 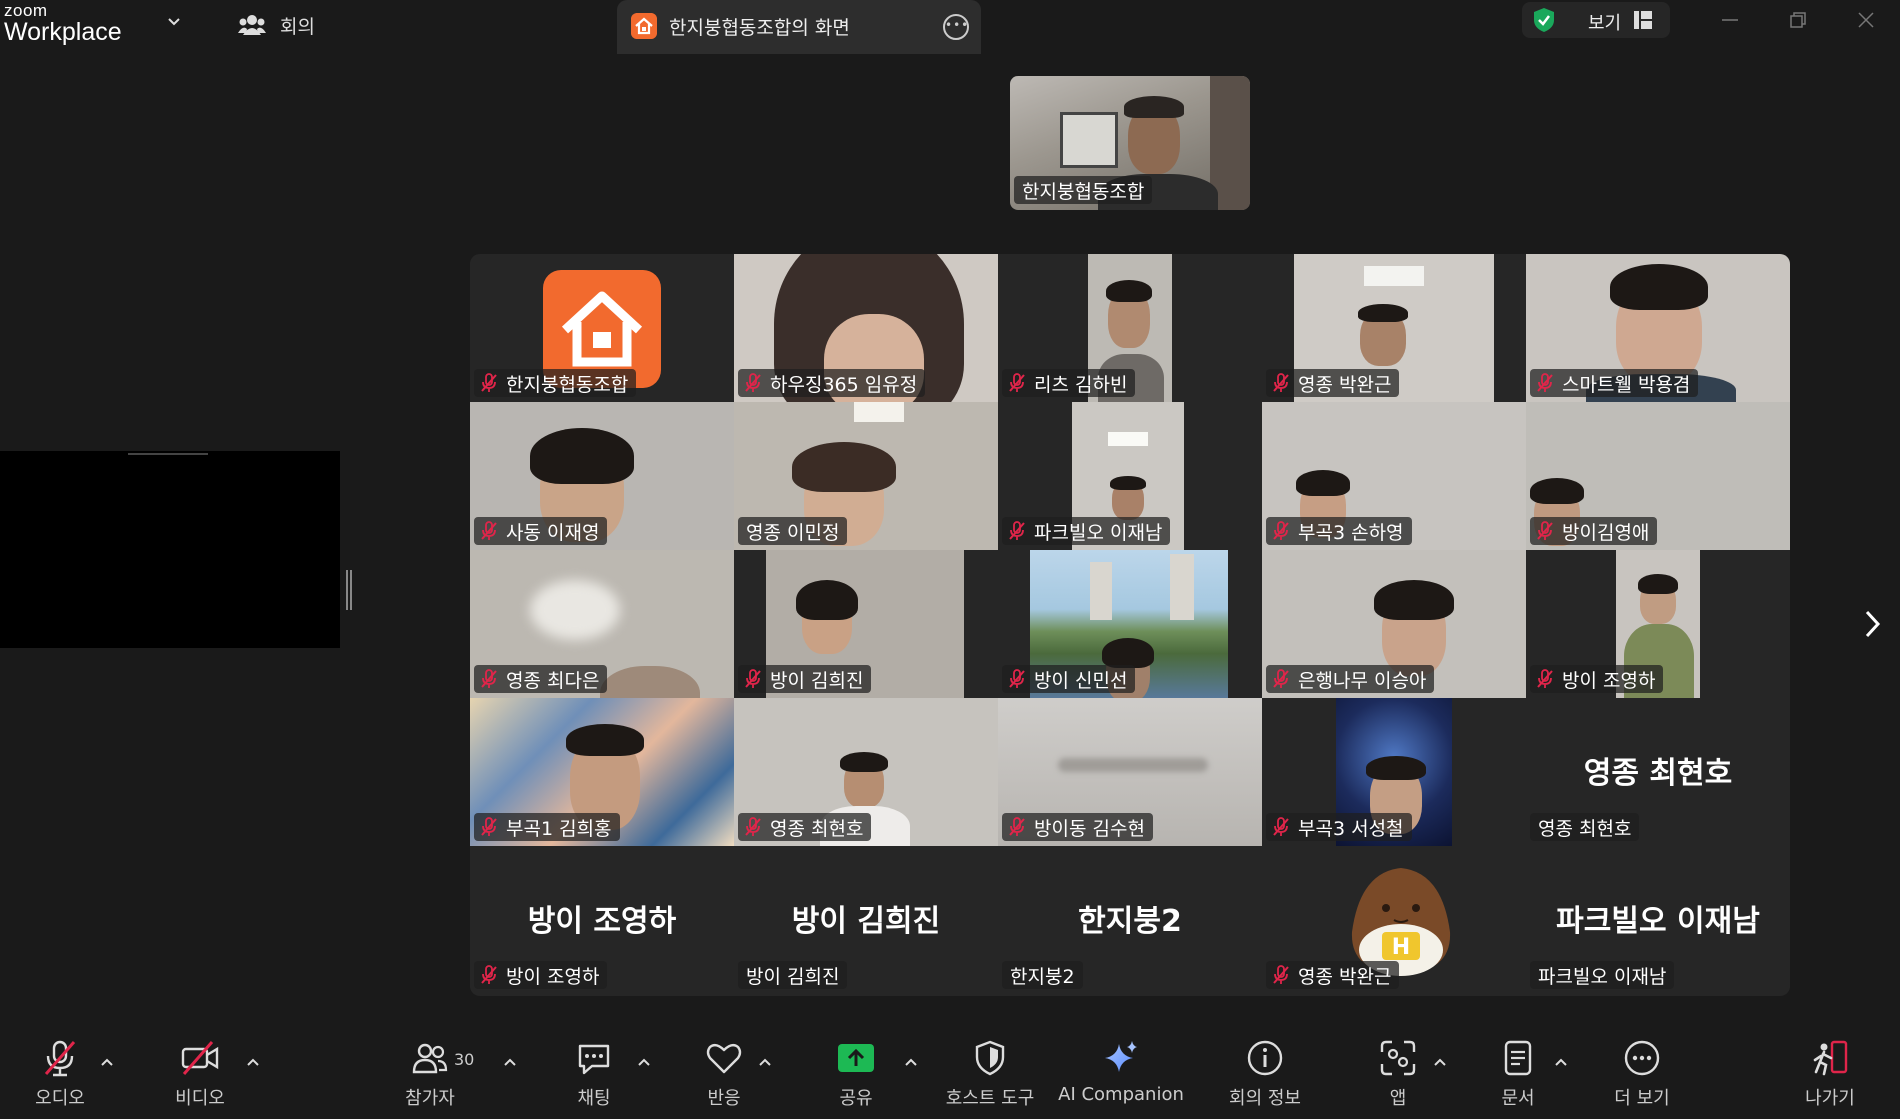 What do you see at coordinates (911, 1062) in the screenshot?
I see `share-options-caret-icon` at bounding box center [911, 1062].